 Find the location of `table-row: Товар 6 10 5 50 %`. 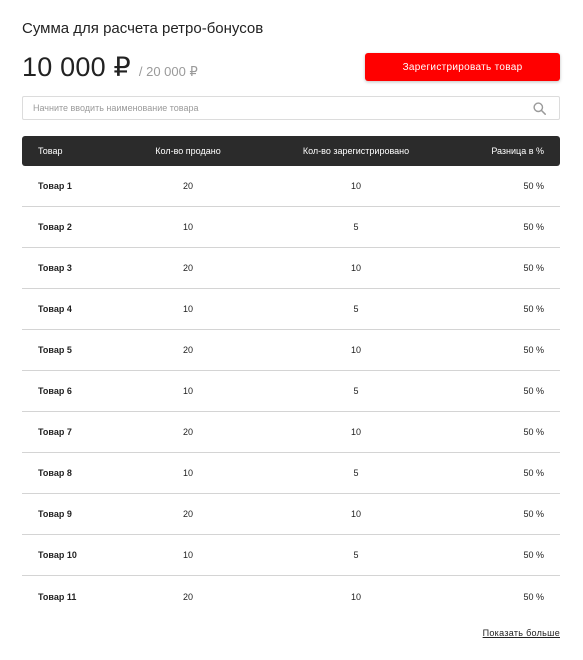

table-row: Товар 6 10 5 50 % is located at coordinates (291, 391).